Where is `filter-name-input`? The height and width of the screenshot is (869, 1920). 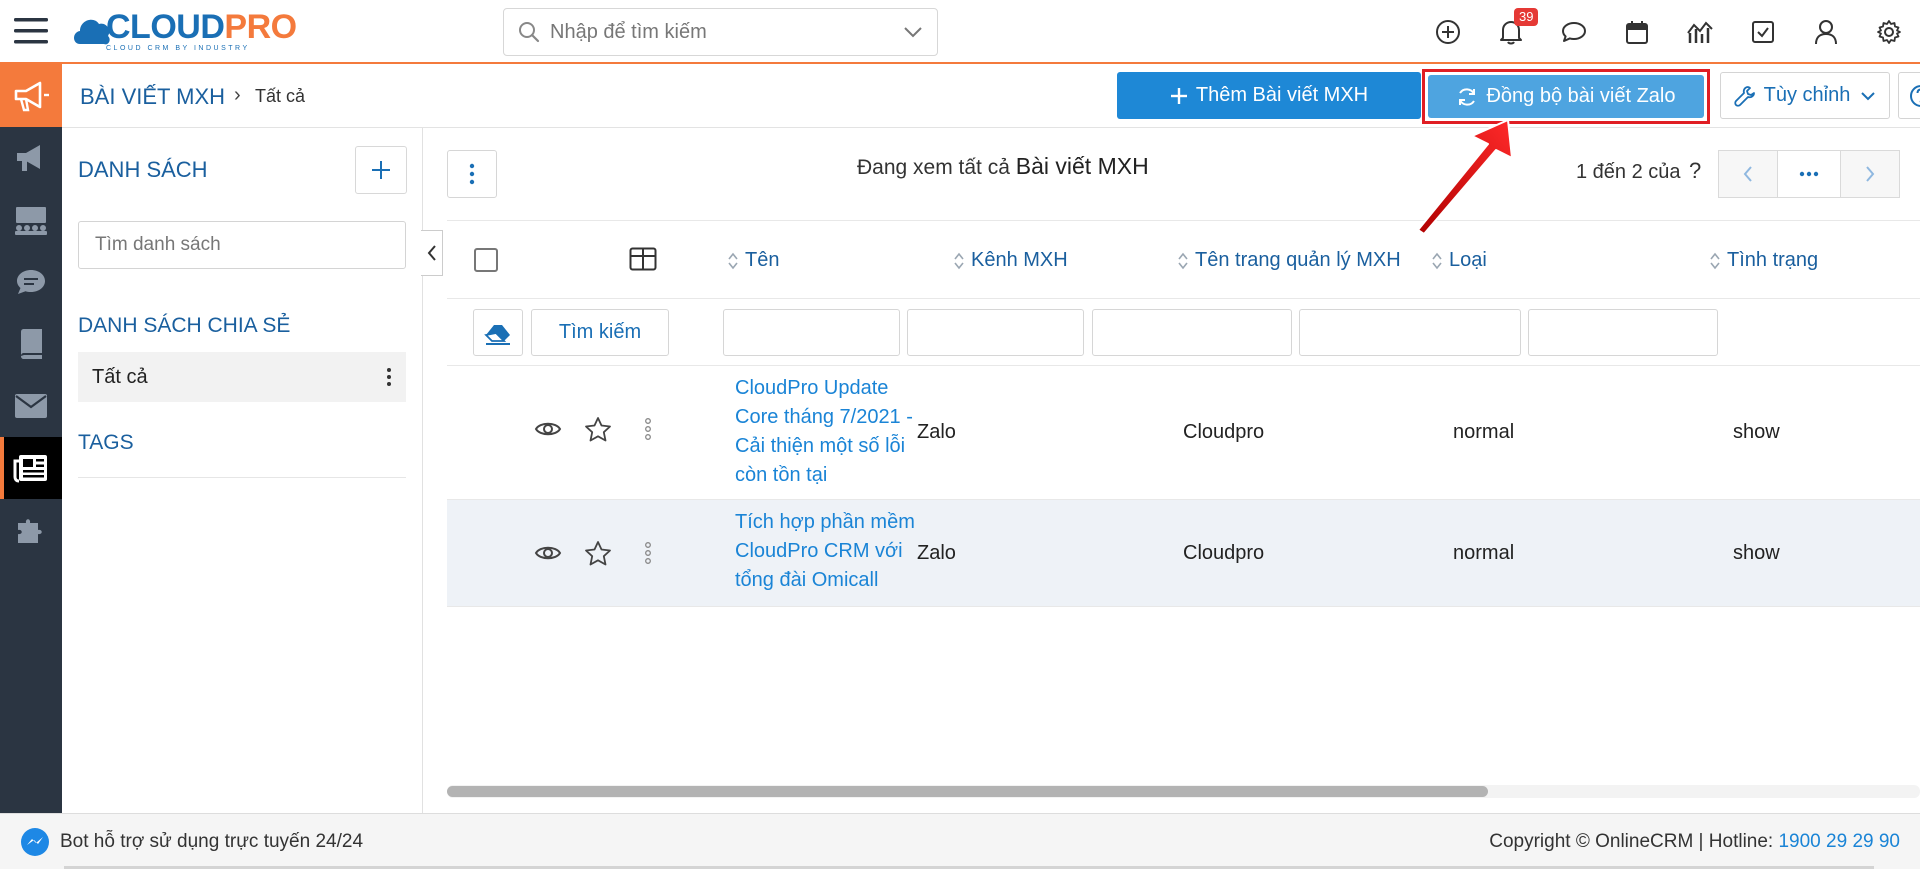
filter-name-input is located at coordinates (811, 332).